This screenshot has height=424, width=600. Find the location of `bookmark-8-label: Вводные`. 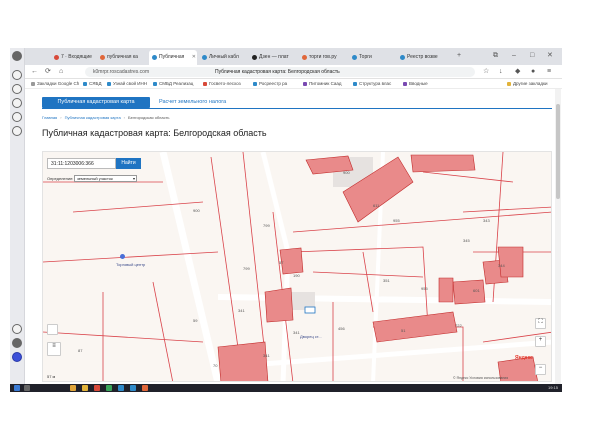

bookmark-8-label: Вводные is located at coordinates (418, 83).